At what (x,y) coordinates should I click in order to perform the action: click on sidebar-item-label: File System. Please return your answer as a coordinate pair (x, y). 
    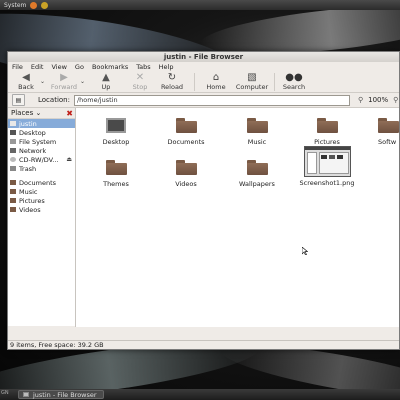
    Looking at the image, I should click on (38, 141).